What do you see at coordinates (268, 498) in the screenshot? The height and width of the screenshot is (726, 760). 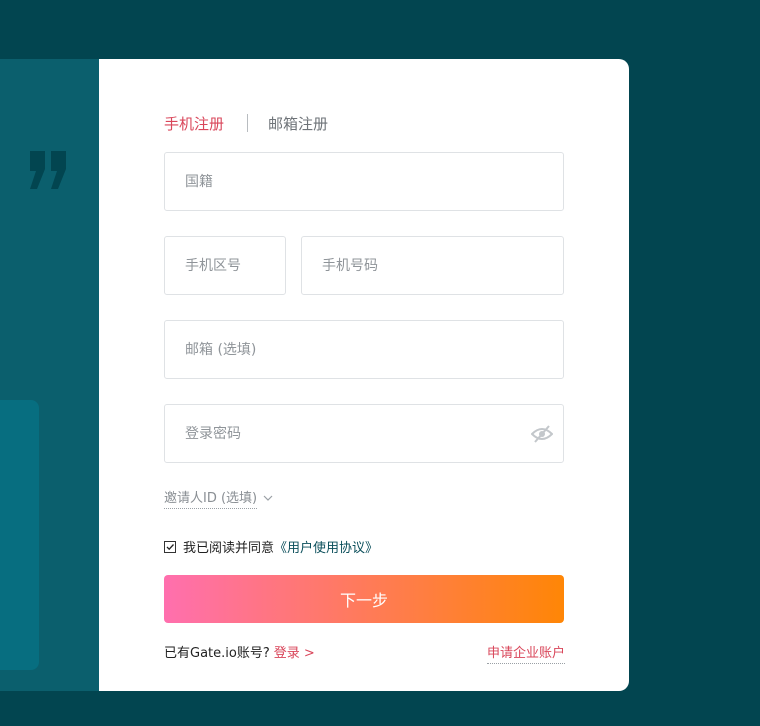 I see `chevron-down-icon` at bounding box center [268, 498].